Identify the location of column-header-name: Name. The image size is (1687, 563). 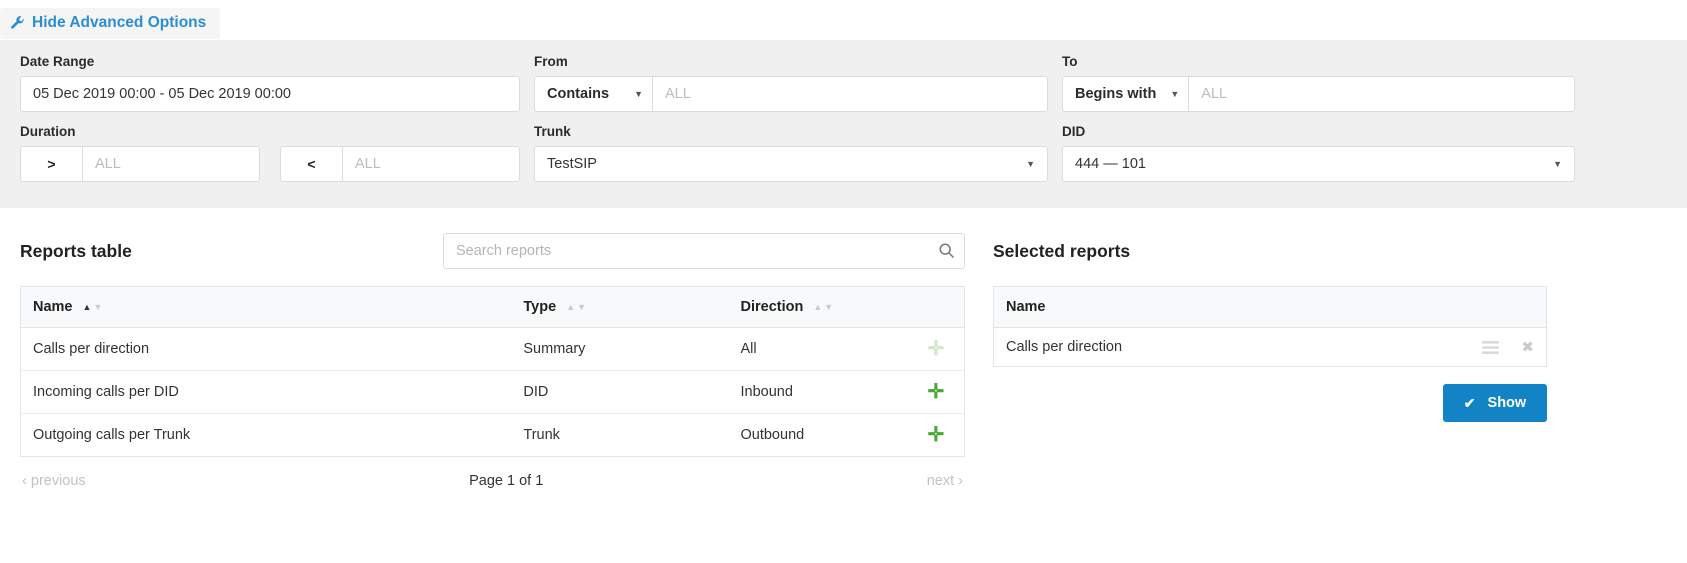
(1270, 307).